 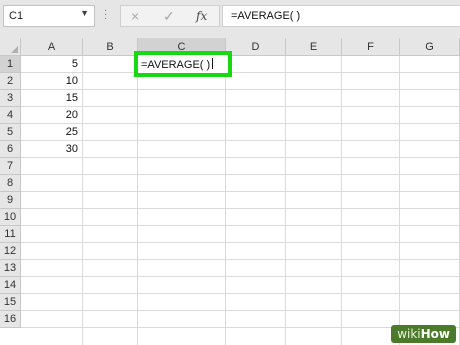 What do you see at coordinates (201, 16) in the screenshot?
I see `function-icon: fx` at bounding box center [201, 16].